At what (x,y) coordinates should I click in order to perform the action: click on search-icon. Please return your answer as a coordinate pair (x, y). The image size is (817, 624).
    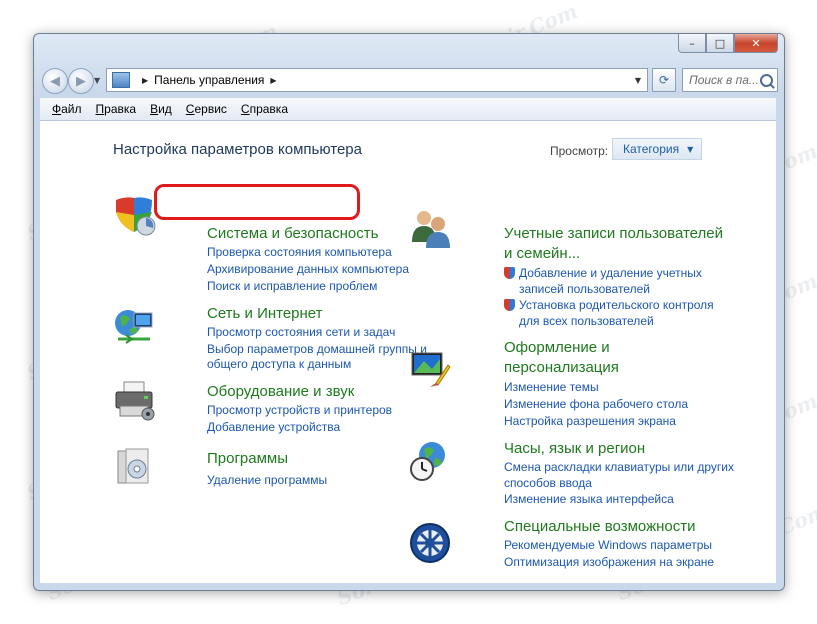
    Looking at the image, I should click on (766, 80).